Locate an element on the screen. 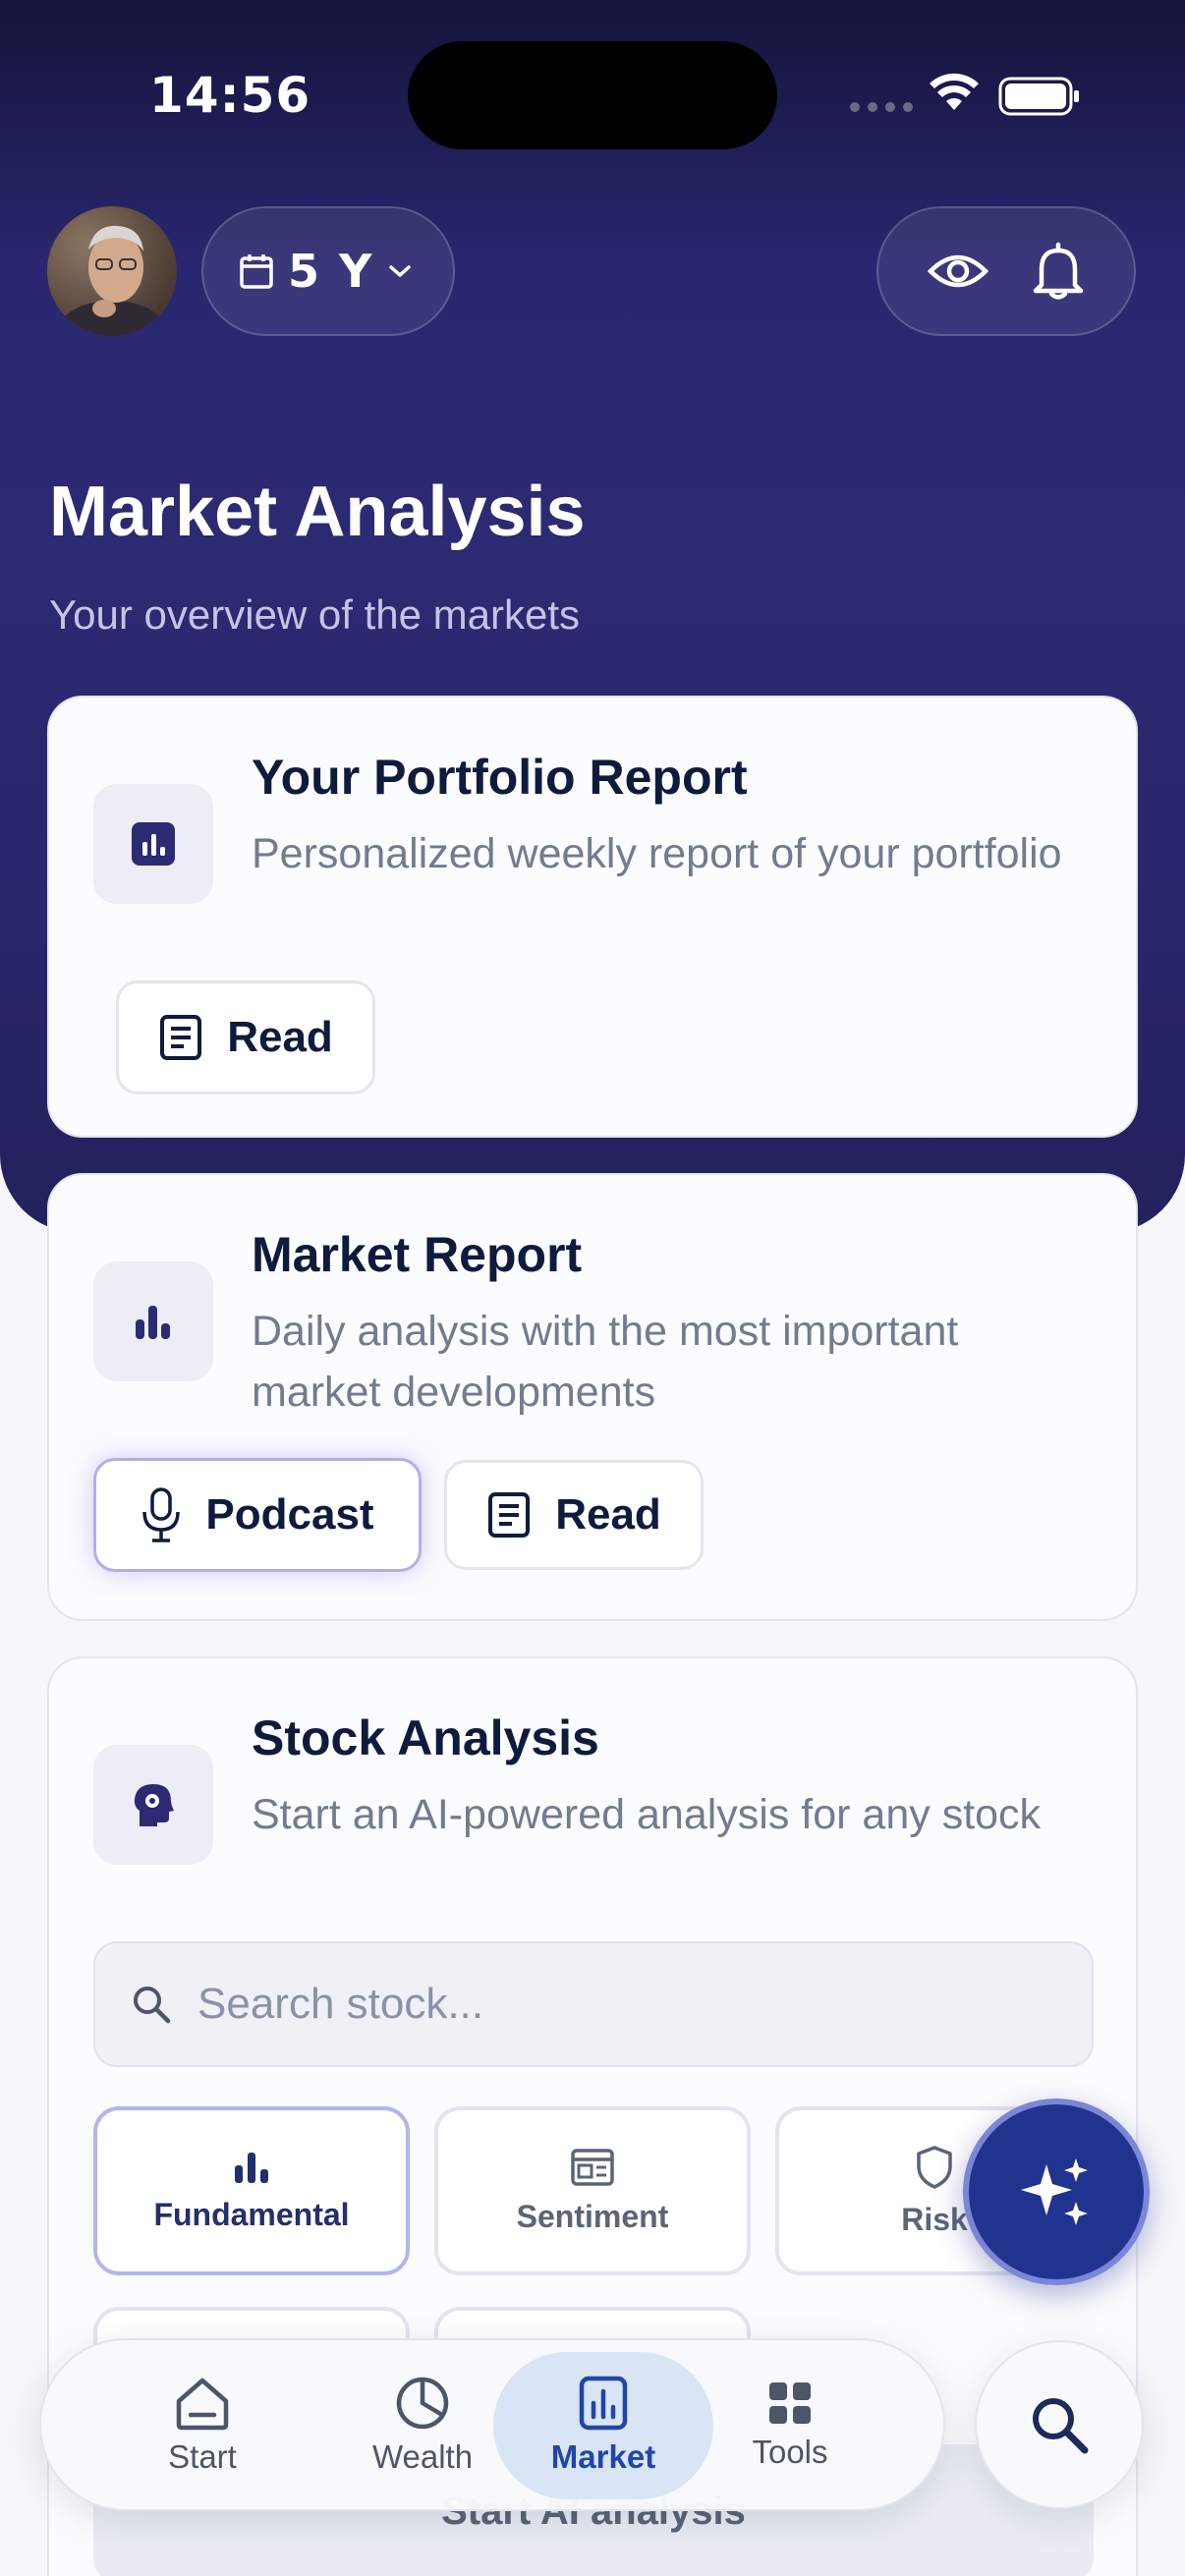 The image size is (1185, 2576). tab-tools-label: Tools is located at coordinates (790, 2452).